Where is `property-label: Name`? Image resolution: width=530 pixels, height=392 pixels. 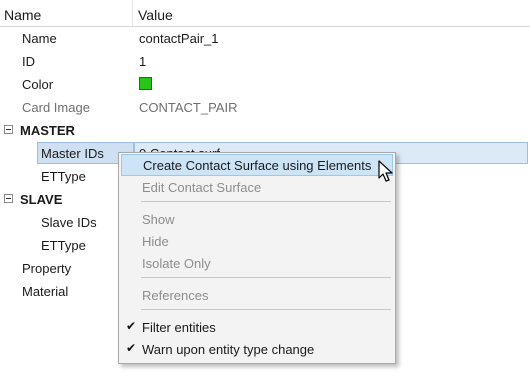 property-label: Name is located at coordinates (39, 38).